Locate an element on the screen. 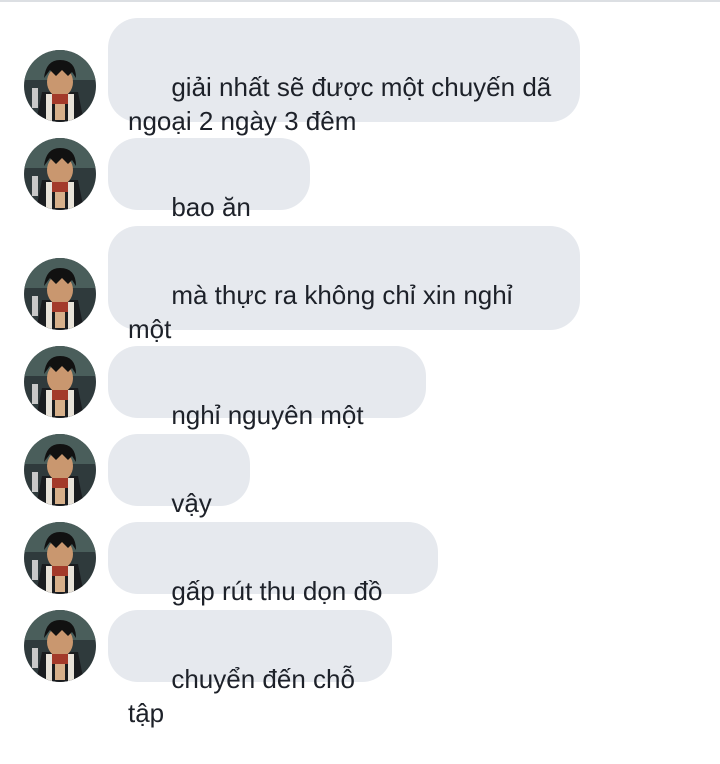 The height and width of the screenshot is (764, 720). message-bubble: chuyển đến chỗ tập is located at coordinates (250, 669).